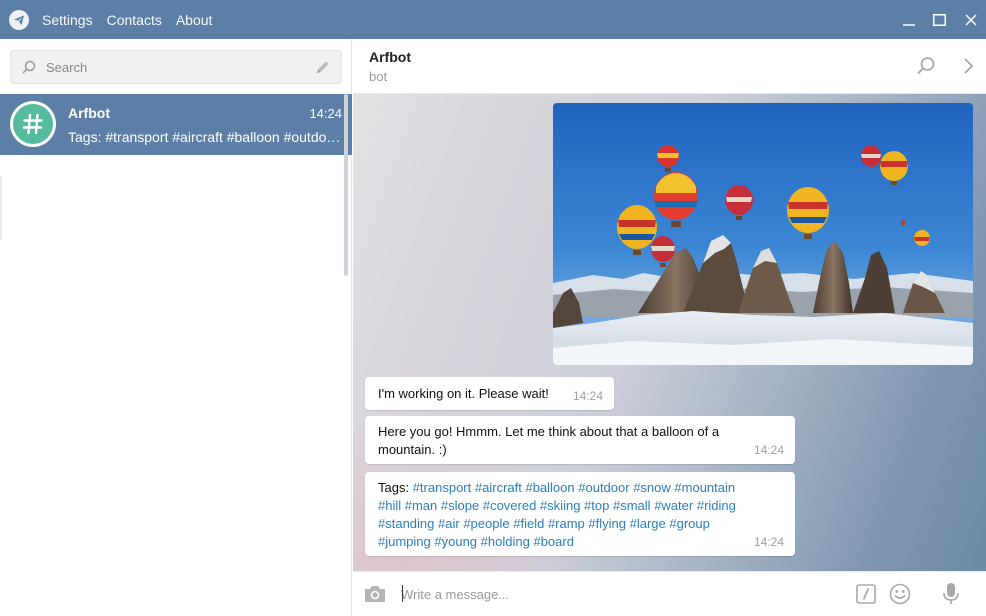  I want to click on close-button, so click(970, 19).